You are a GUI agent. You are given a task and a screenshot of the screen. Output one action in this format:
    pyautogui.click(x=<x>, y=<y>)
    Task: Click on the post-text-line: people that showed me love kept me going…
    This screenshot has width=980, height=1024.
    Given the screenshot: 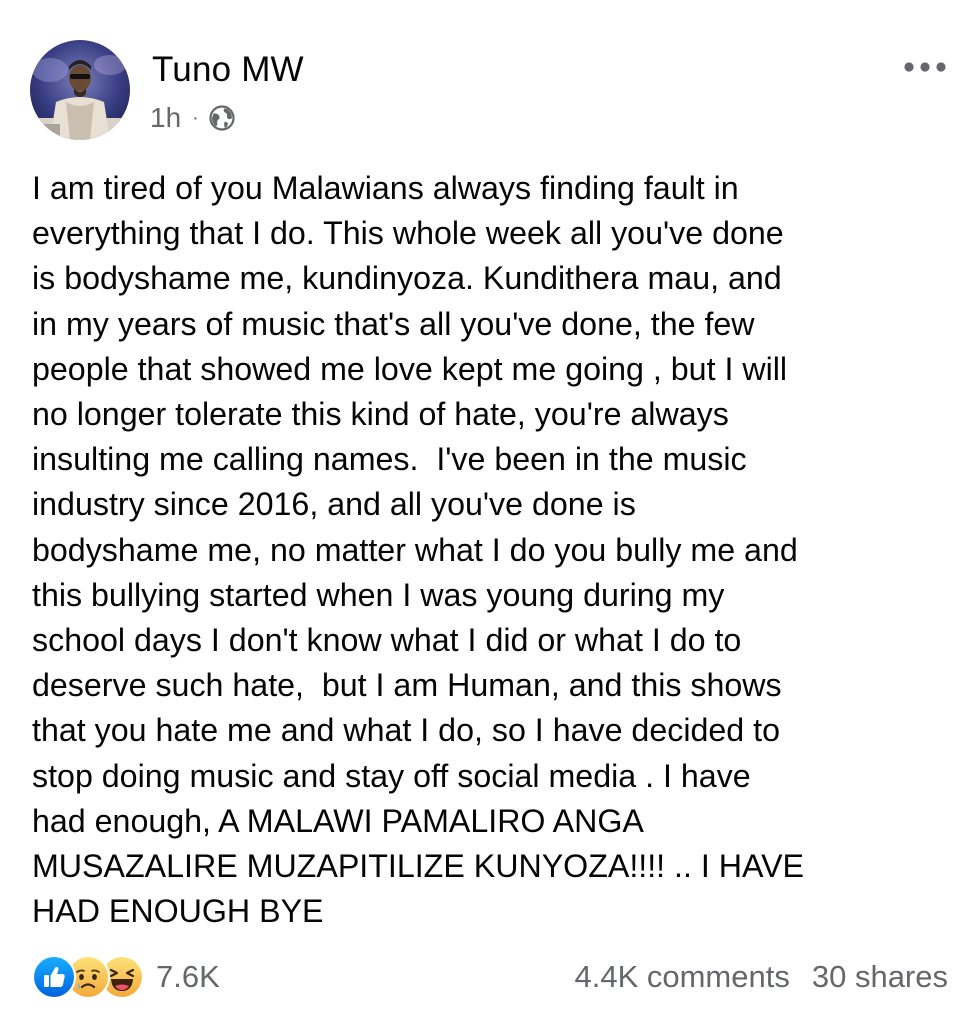 What is the action you would take?
    pyautogui.click(x=410, y=368)
    